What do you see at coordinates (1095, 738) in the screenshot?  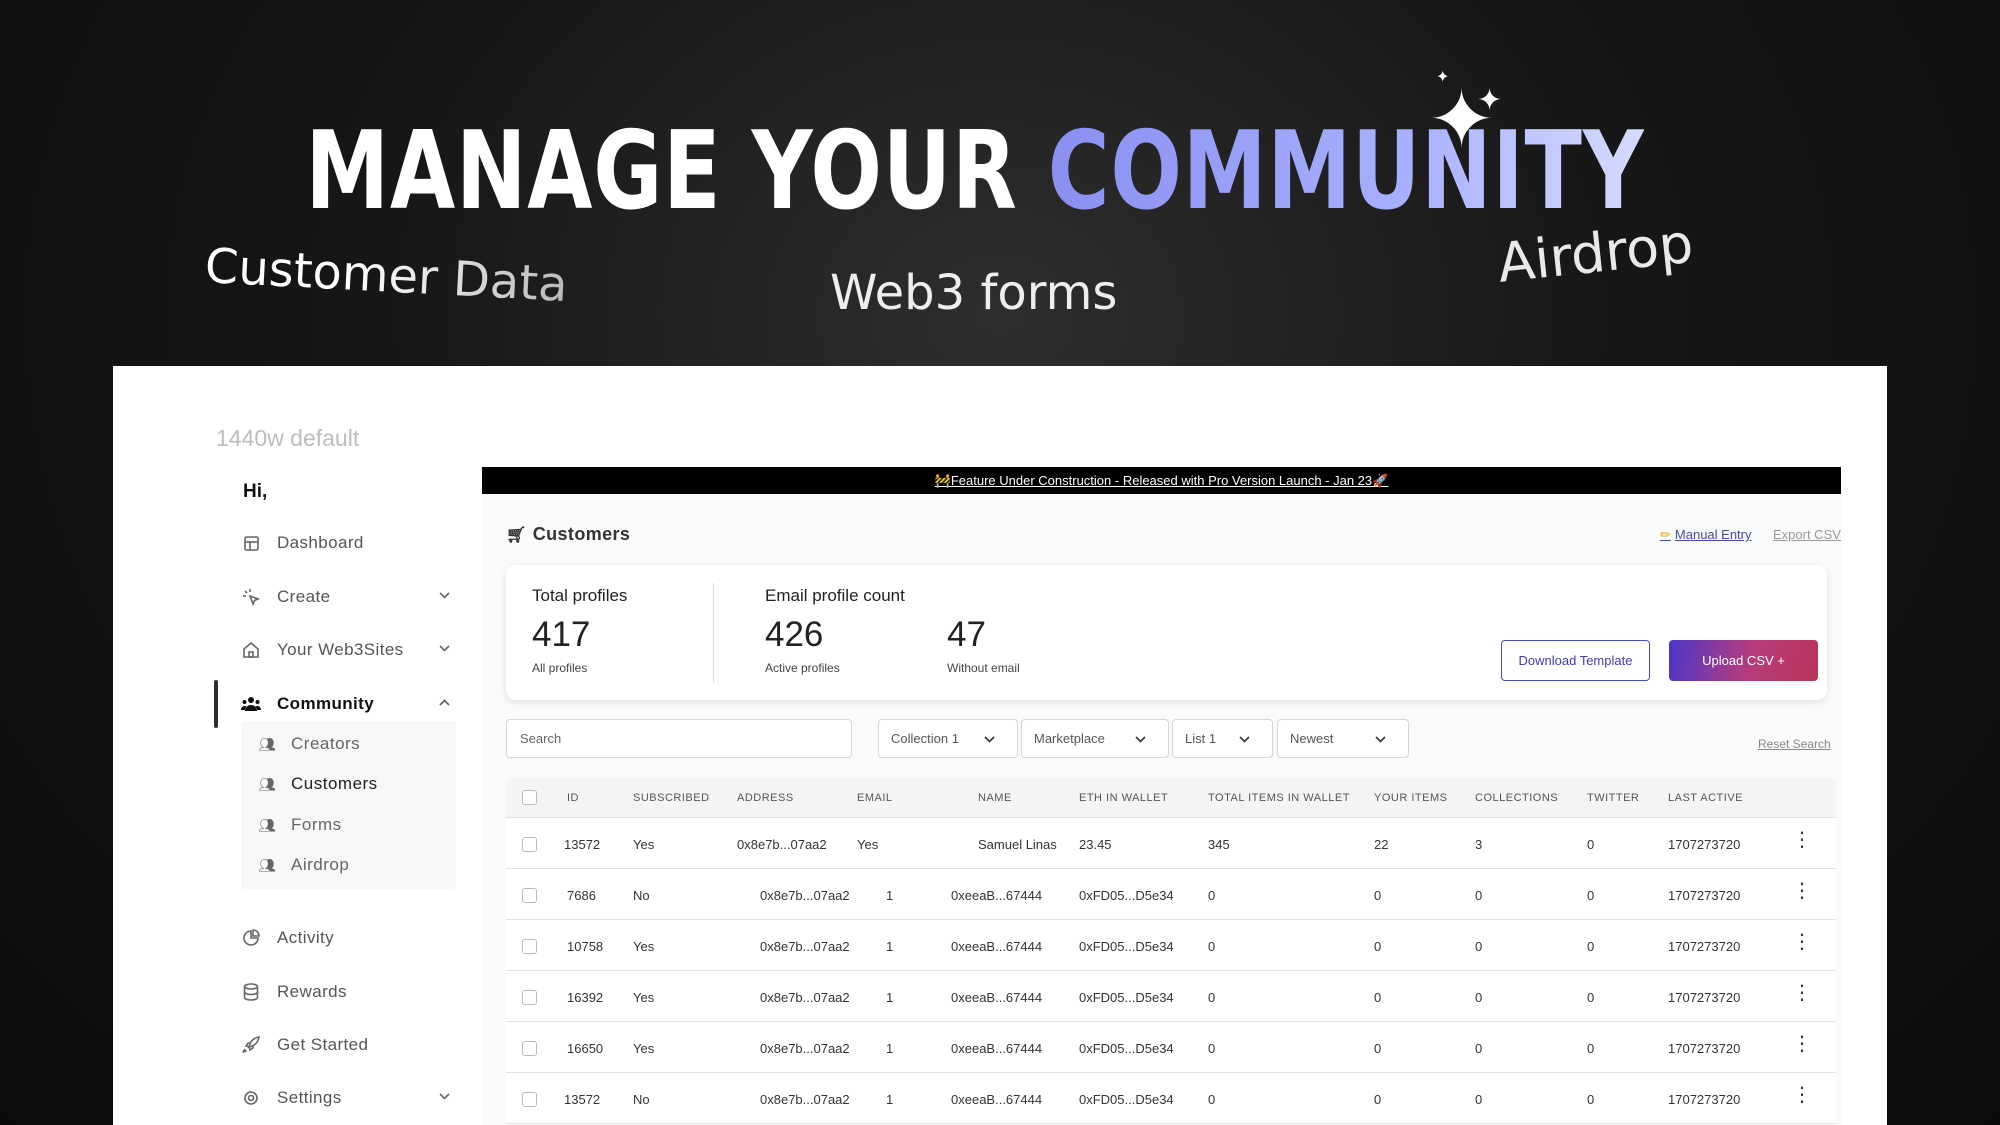 I see `marketplace-dropdown: Marketplace` at bounding box center [1095, 738].